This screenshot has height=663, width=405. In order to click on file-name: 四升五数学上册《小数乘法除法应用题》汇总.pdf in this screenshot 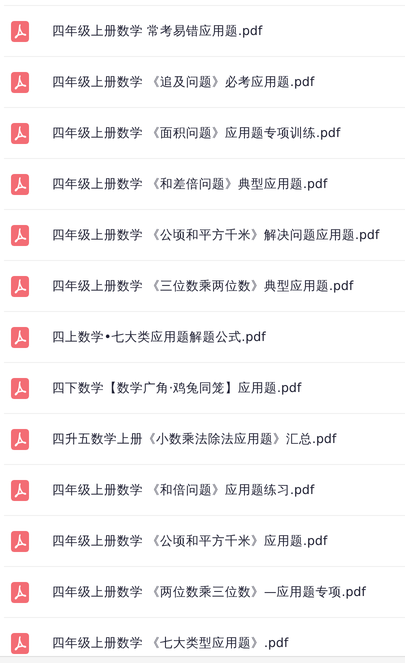, I will do `click(194, 439)`.